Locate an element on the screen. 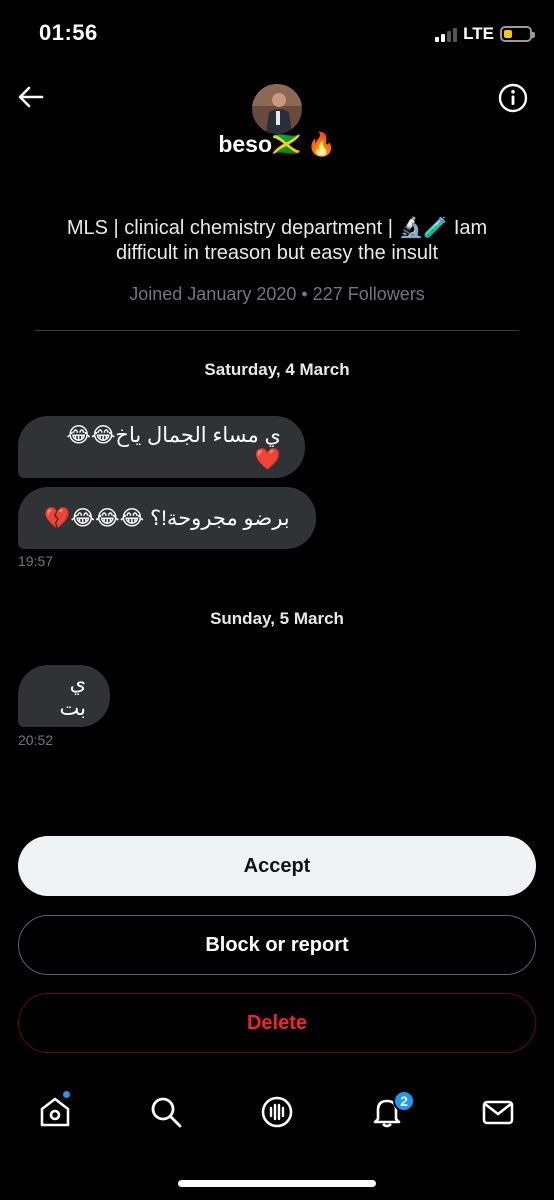  message-bubble: ي مساء الجمال ياخ😂😂❤️ is located at coordinates (161, 447).